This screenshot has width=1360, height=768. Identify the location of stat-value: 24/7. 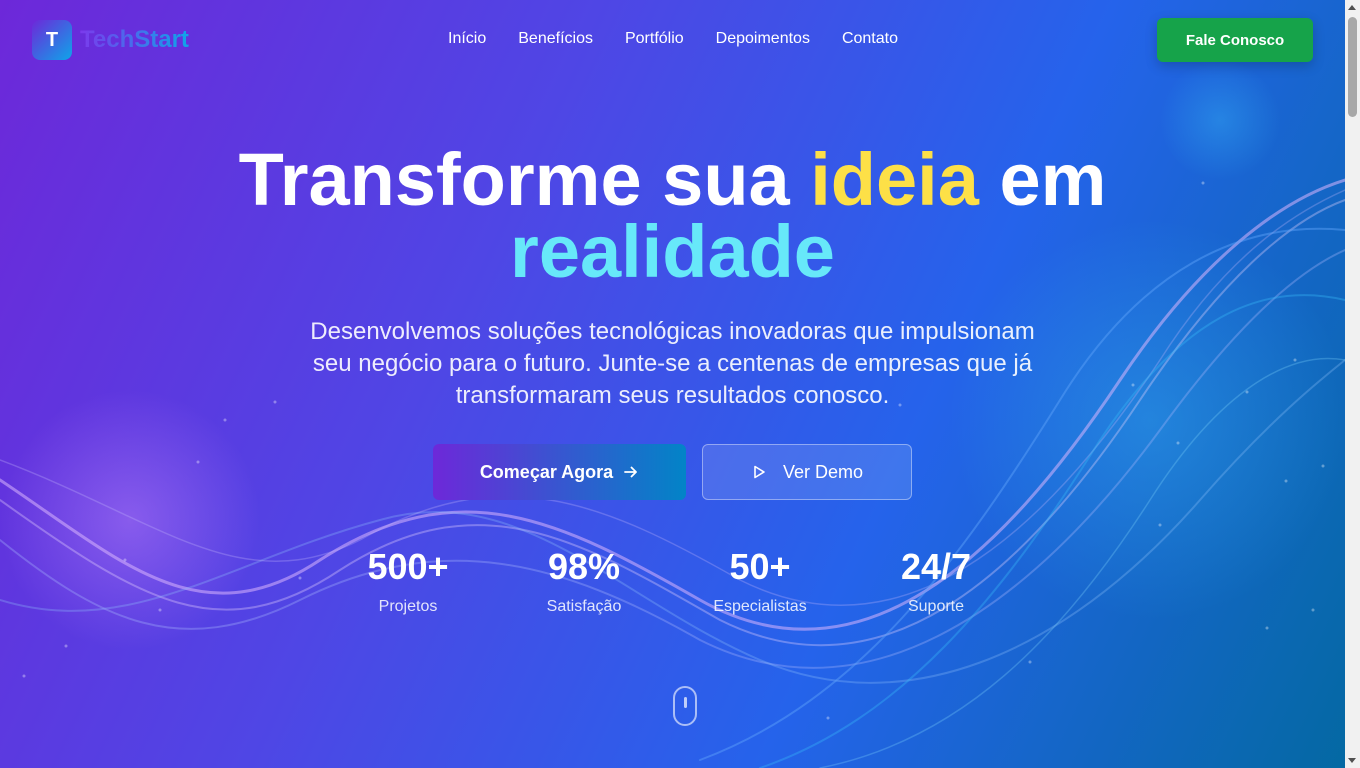
(936, 566).